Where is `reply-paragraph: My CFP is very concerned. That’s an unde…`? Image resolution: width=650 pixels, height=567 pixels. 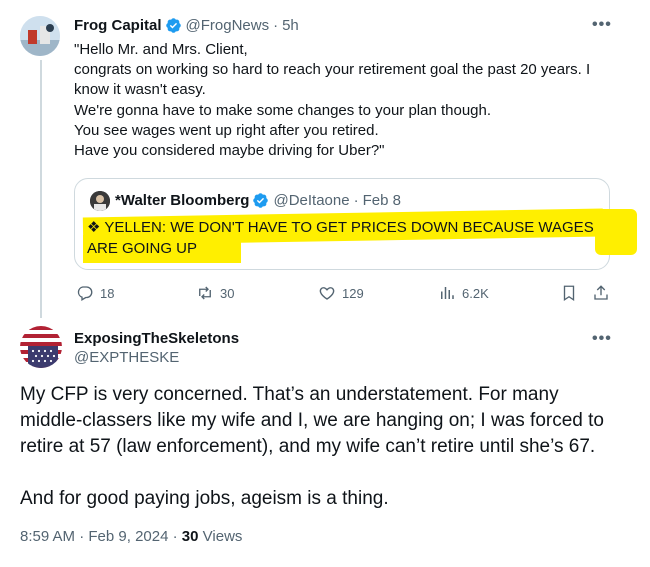
reply-paragraph: My CFP is very concerned. That’s an unde… is located at coordinates (312, 420).